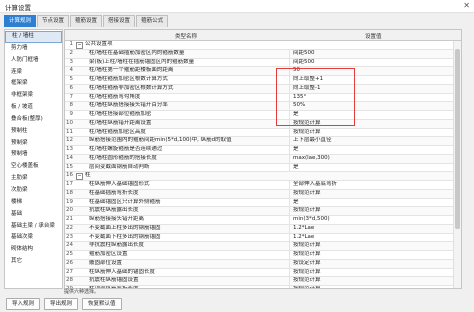 The width and height of the screenshot is (474, 312). I want to click on table-row: 2 柱/墙柱在基础插筋加密区内的箍筋数量 间距500, so click(263, 54).